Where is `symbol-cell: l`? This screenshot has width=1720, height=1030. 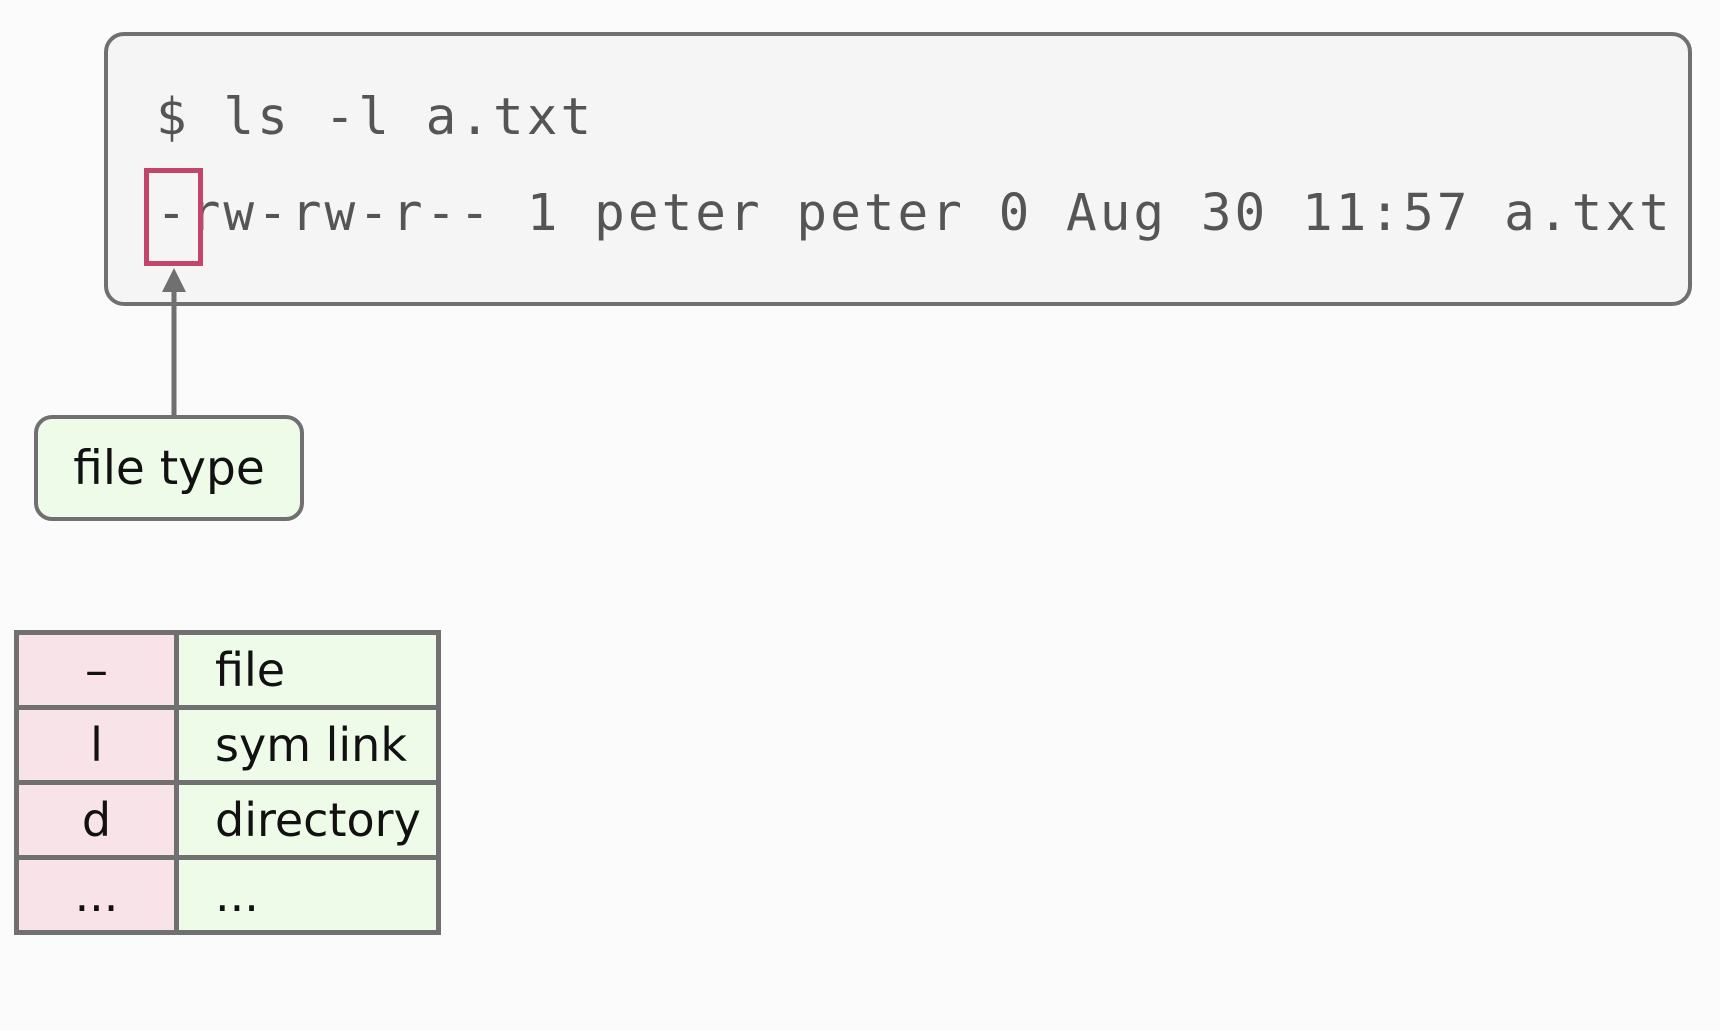
symbol-cell: l is located at coordinates (96, 745).